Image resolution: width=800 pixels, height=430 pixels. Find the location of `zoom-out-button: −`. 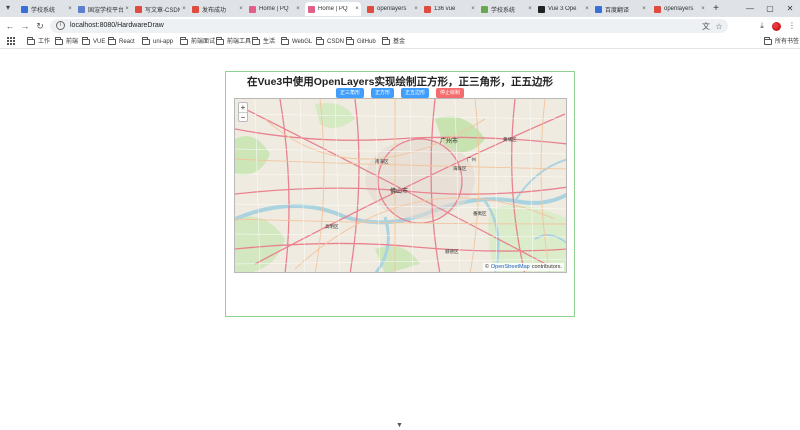

zoom-out-button: − is located at coordinates (243, 117).